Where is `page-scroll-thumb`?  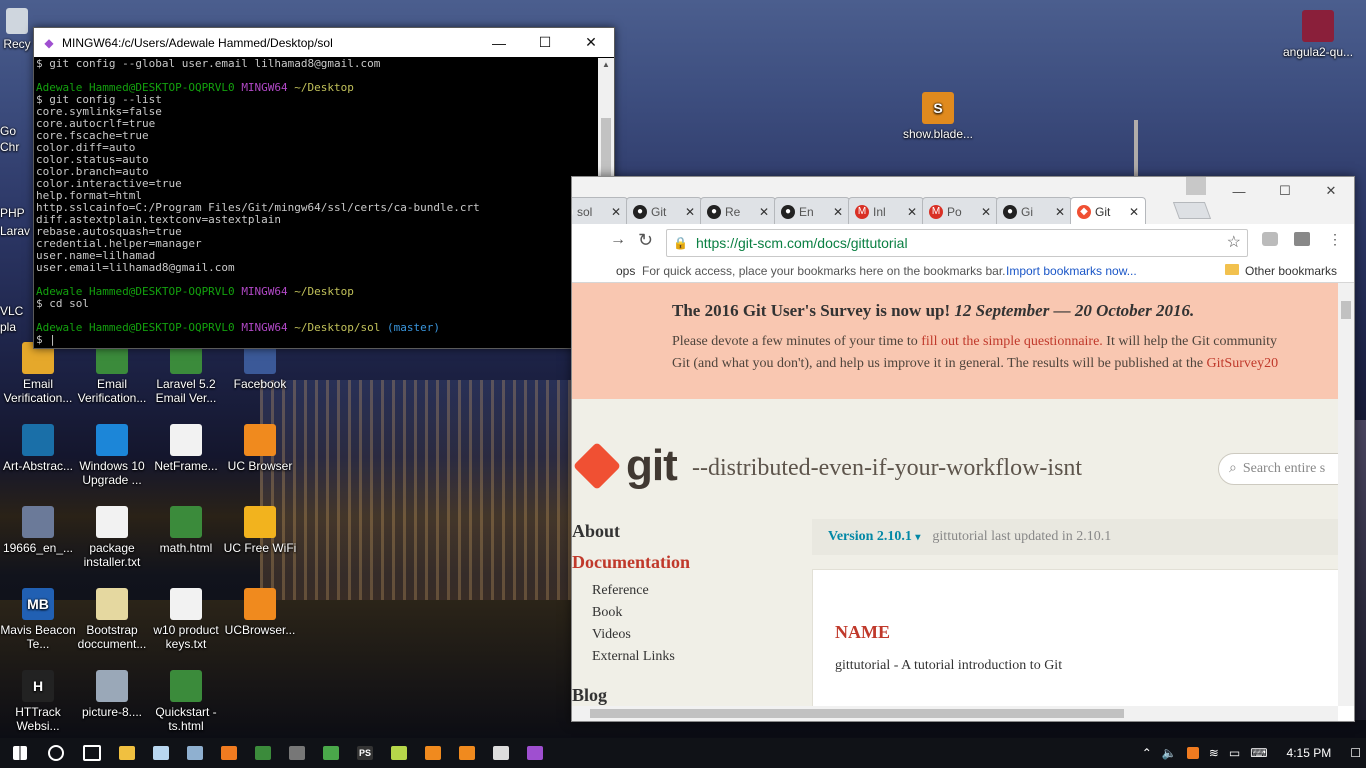
page-scroll-thumb is located at coordinates (1346, 310).